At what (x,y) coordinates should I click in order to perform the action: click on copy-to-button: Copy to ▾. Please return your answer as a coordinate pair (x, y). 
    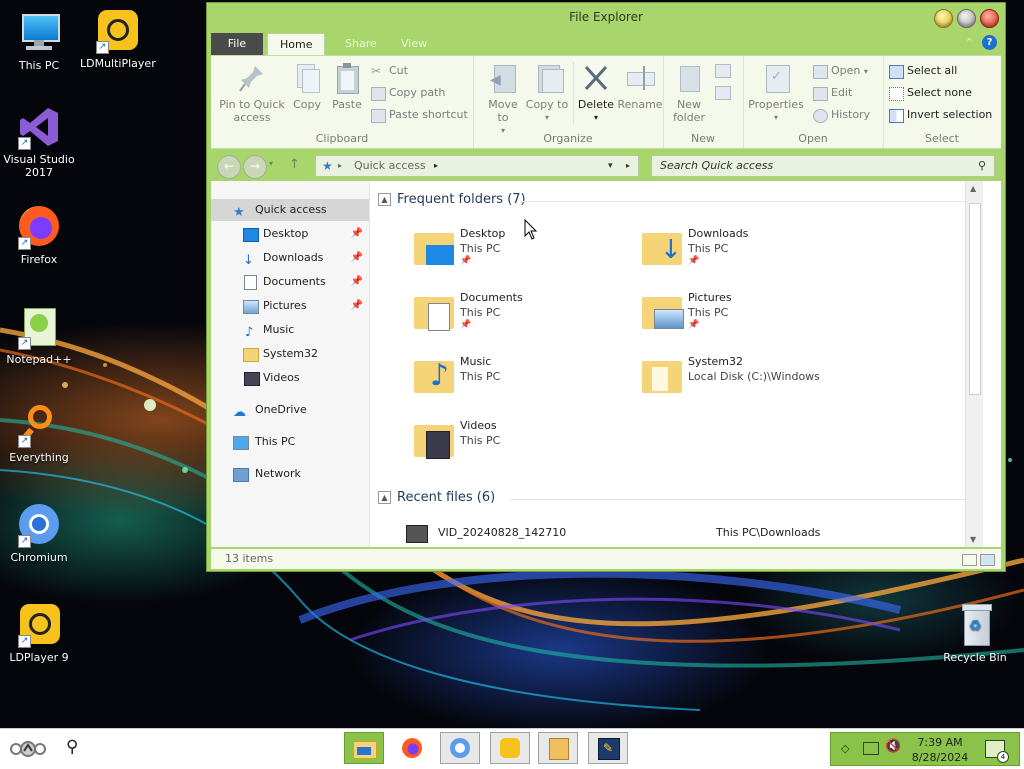
    Looking at the image, I should click on (547, 93).